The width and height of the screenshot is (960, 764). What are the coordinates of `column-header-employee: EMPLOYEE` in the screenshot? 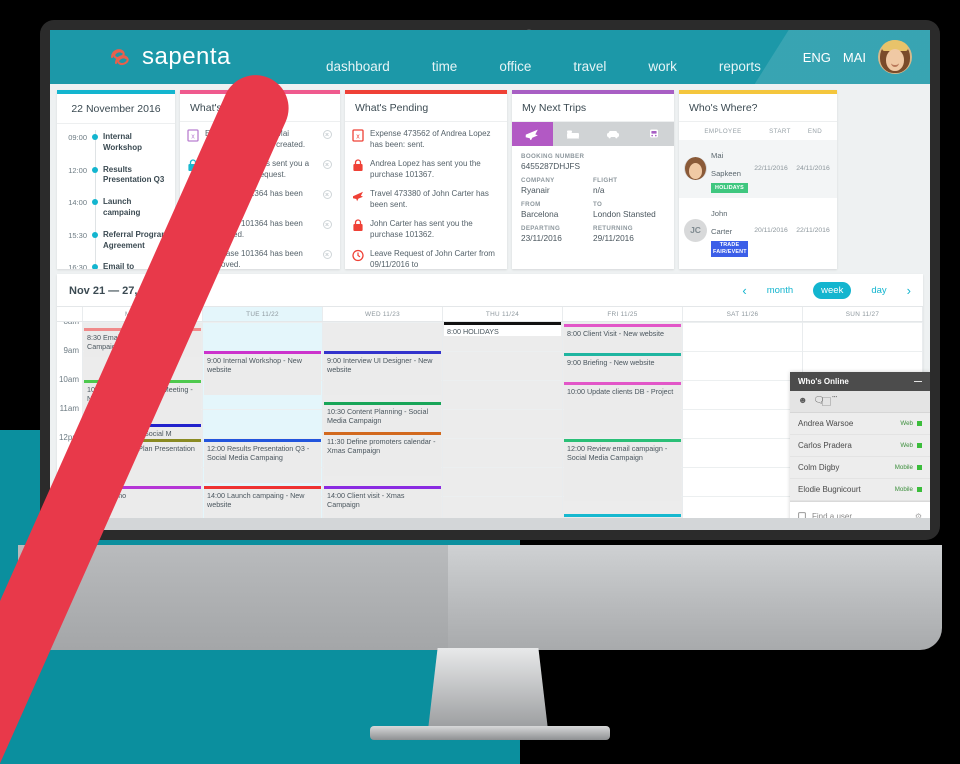 It's located at (723, 131).